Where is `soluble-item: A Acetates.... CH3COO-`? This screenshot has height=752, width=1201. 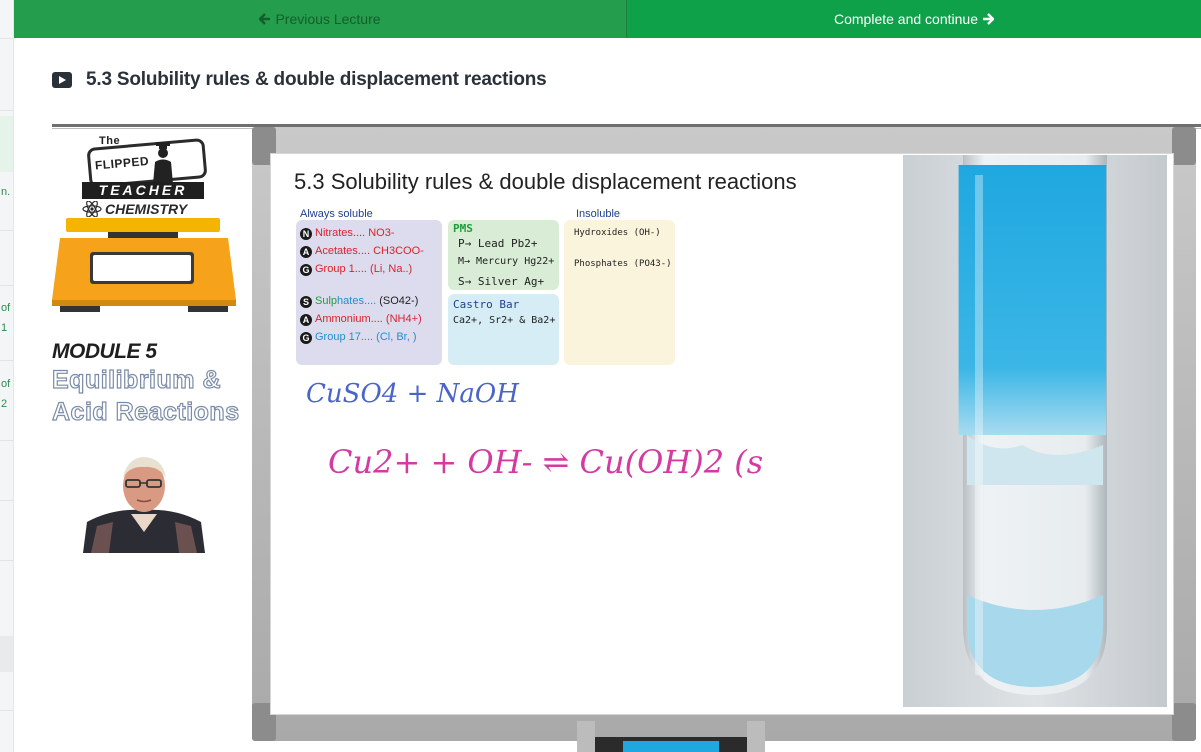 soluble-item: A Acetates.... CH3COO- is located at coordinates (362, 251).